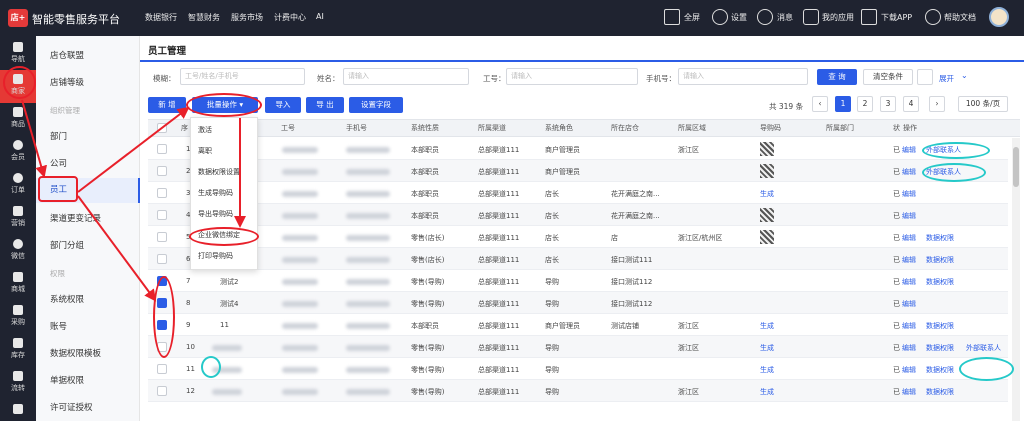 The image size is (1024, 421). What do you see at coordinates (739, 17) in the screenshot?
I see `settings-button: 设置` at bounding box center [739, 17].